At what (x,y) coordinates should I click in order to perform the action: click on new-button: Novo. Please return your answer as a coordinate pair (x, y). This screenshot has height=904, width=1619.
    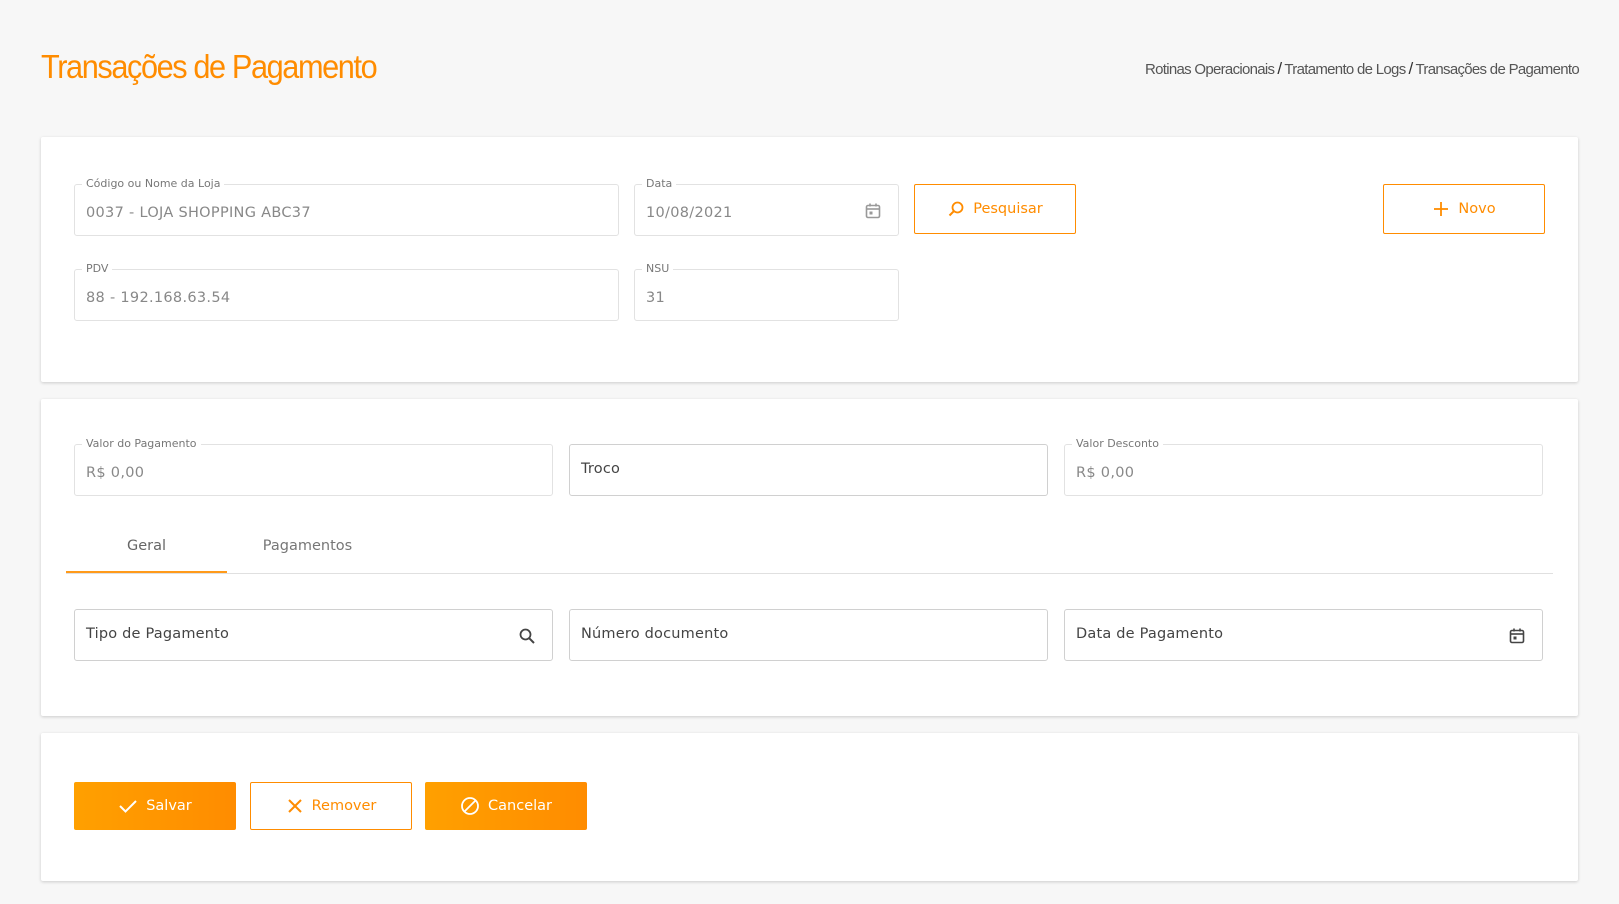
    Looking at the image, I should click on (1464, 209).